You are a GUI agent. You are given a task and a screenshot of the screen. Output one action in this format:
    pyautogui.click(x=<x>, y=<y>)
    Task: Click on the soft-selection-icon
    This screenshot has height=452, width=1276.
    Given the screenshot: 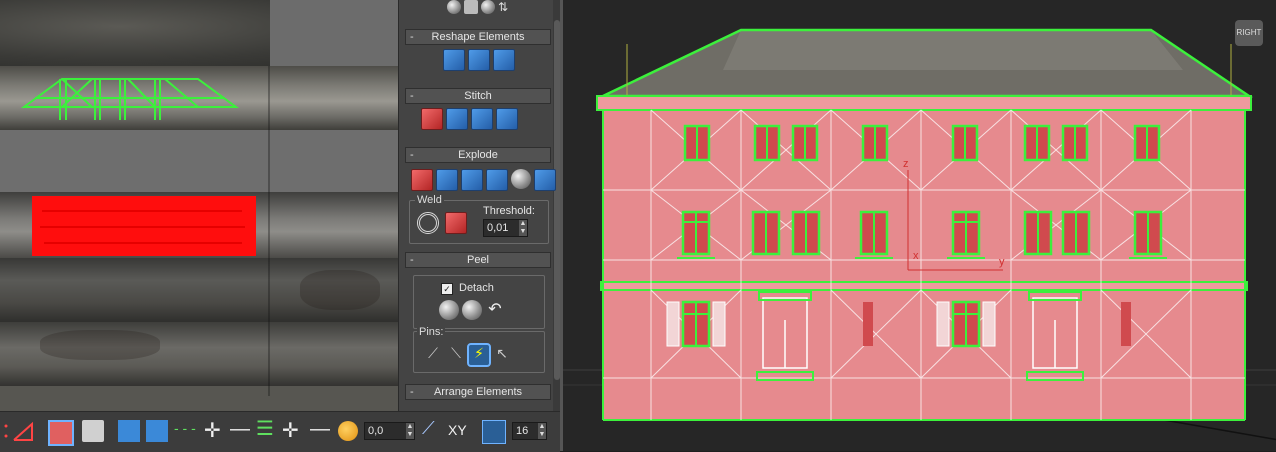 What is the action you would take?
    pyautogui.click(x=348, y=431)
    